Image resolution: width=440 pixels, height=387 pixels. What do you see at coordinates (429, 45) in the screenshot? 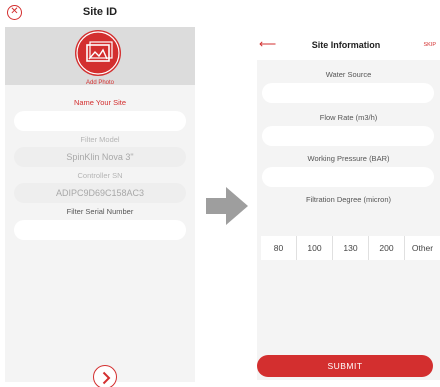
I see `skip-link: SKIP` at bounding box center [429, 45].